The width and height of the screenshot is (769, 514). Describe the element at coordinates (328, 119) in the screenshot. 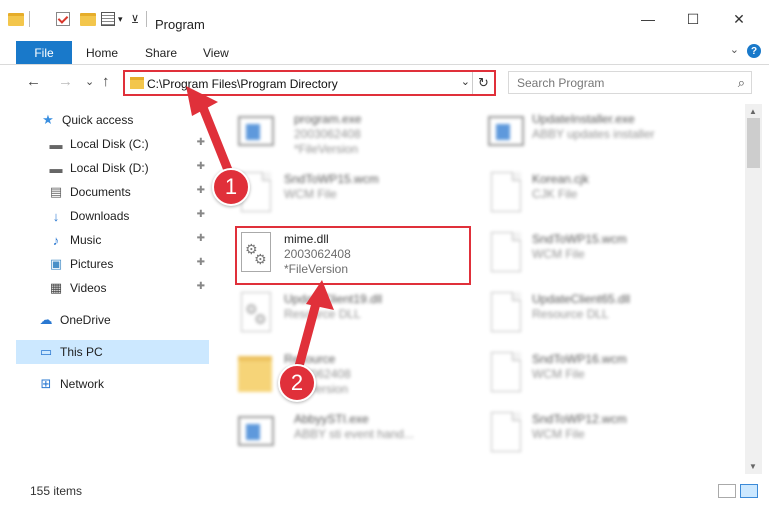

I see `file-name: program.exe` at that location.